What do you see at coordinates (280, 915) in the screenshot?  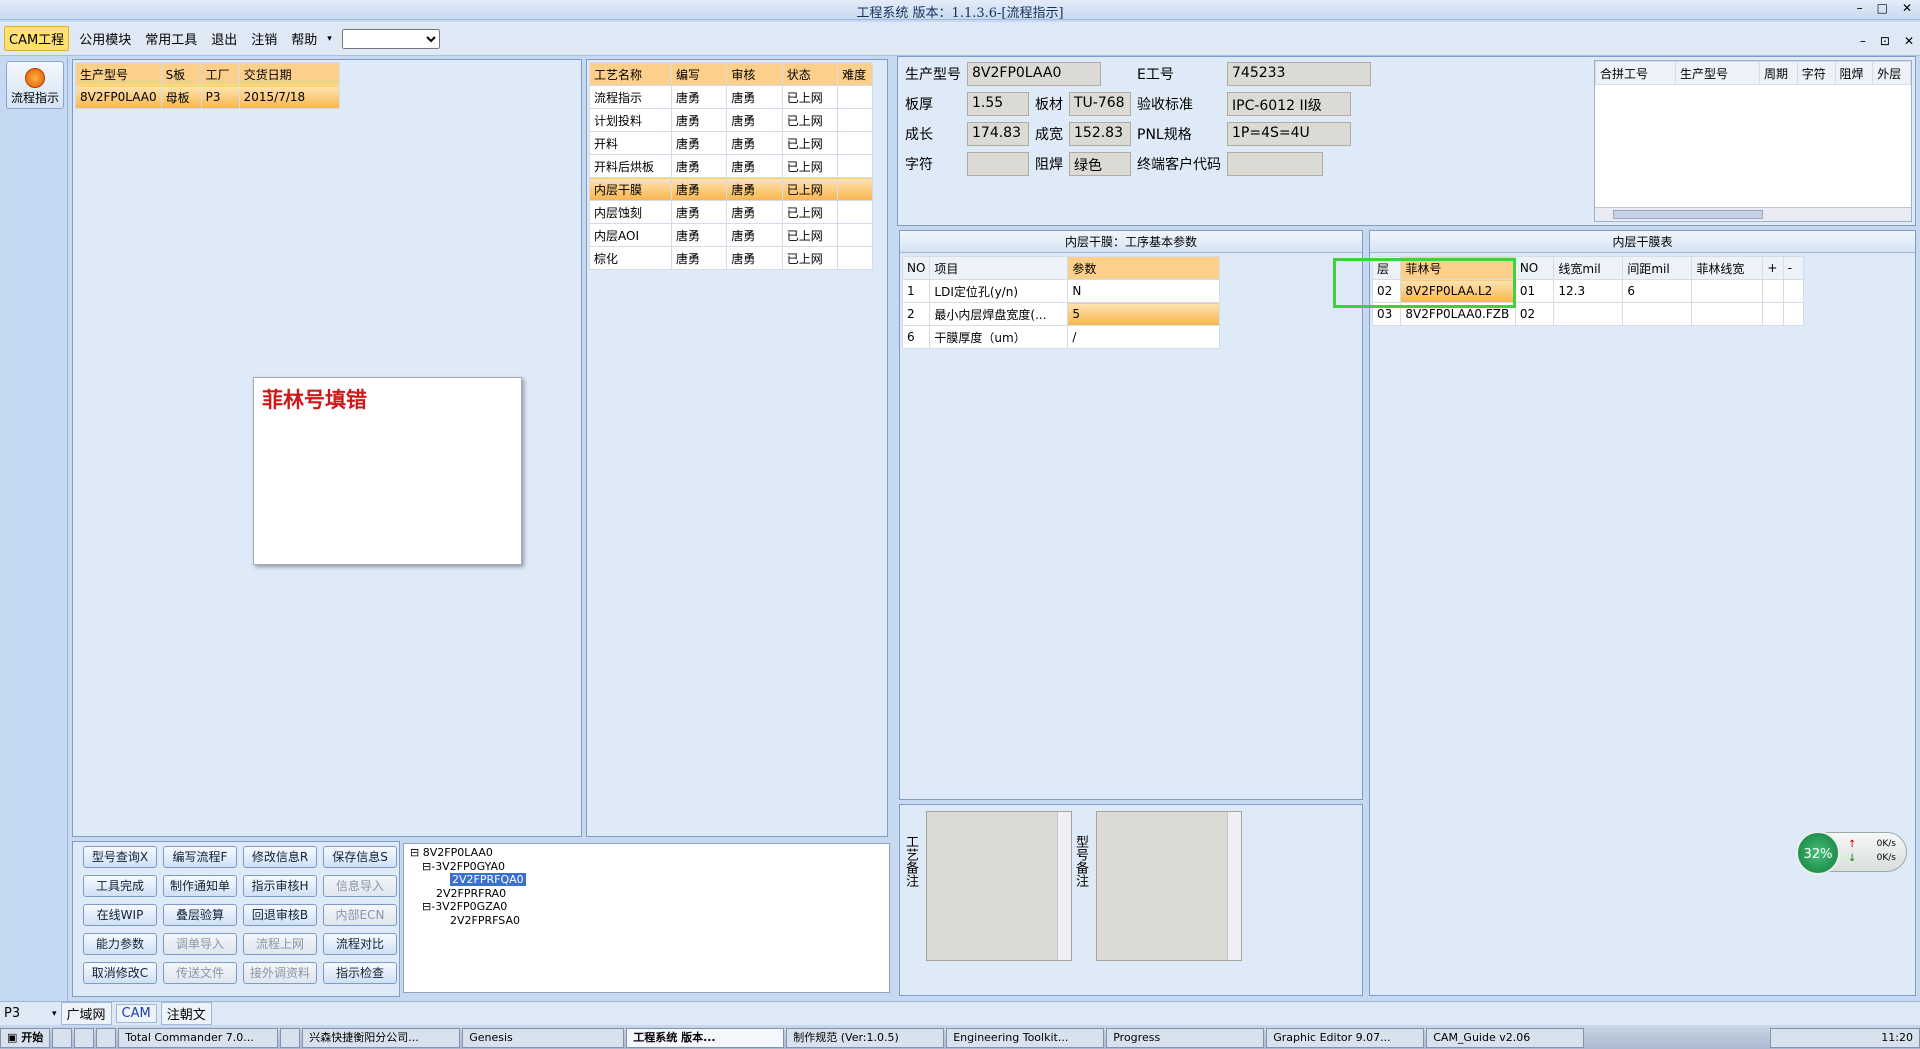 I see `action-button: 回退审核B` at bounding box center [280, 915].